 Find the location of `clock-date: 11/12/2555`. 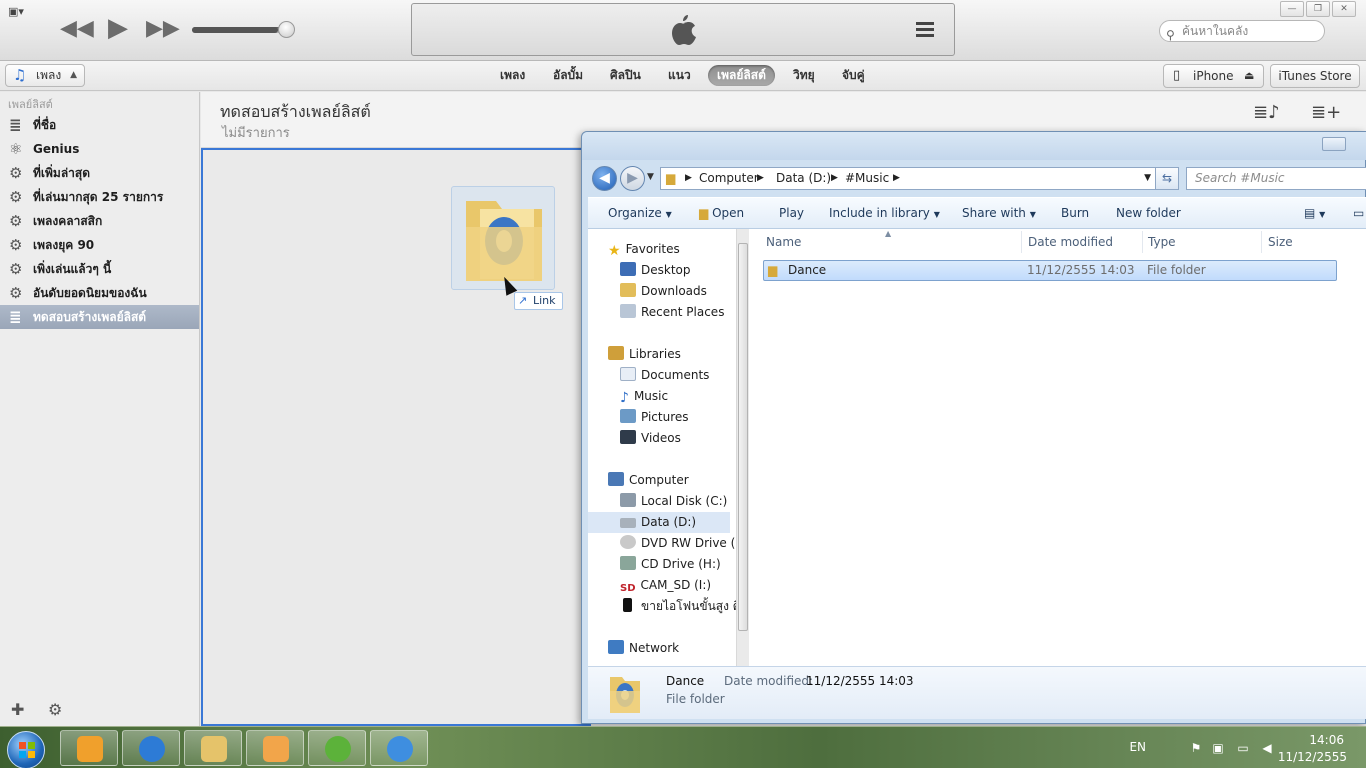

clock-date: 11/12/2555 is located at coordinates (1312, 757).